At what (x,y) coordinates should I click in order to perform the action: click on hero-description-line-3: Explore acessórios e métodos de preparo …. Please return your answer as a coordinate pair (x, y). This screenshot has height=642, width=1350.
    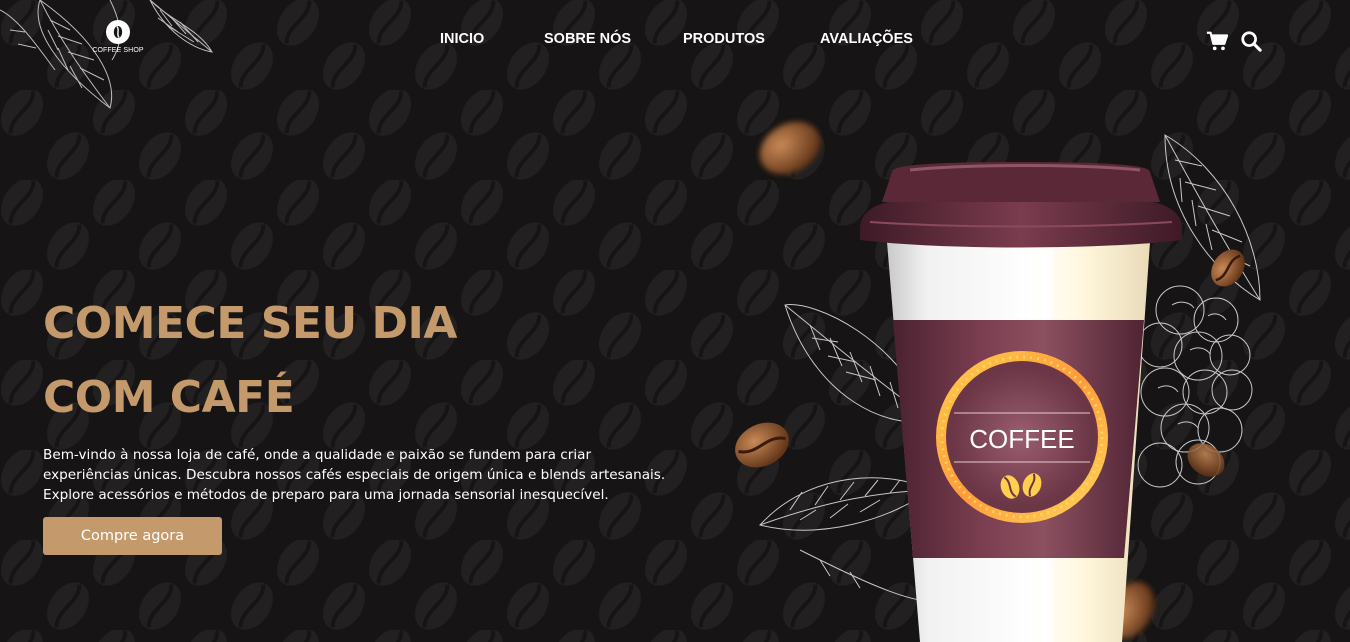
    Looking at the image, I should click on (326, 495).